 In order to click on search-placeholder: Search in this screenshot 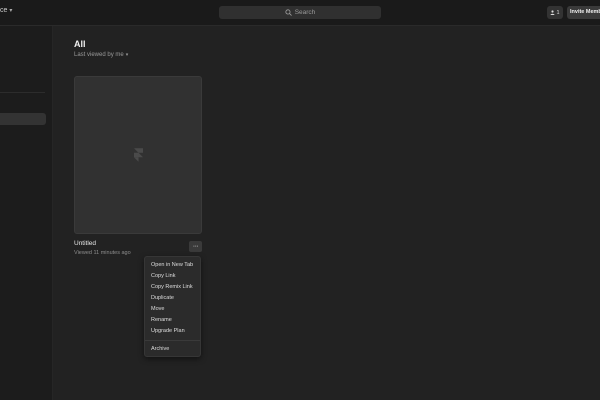, I will do `click(305, 12)`.